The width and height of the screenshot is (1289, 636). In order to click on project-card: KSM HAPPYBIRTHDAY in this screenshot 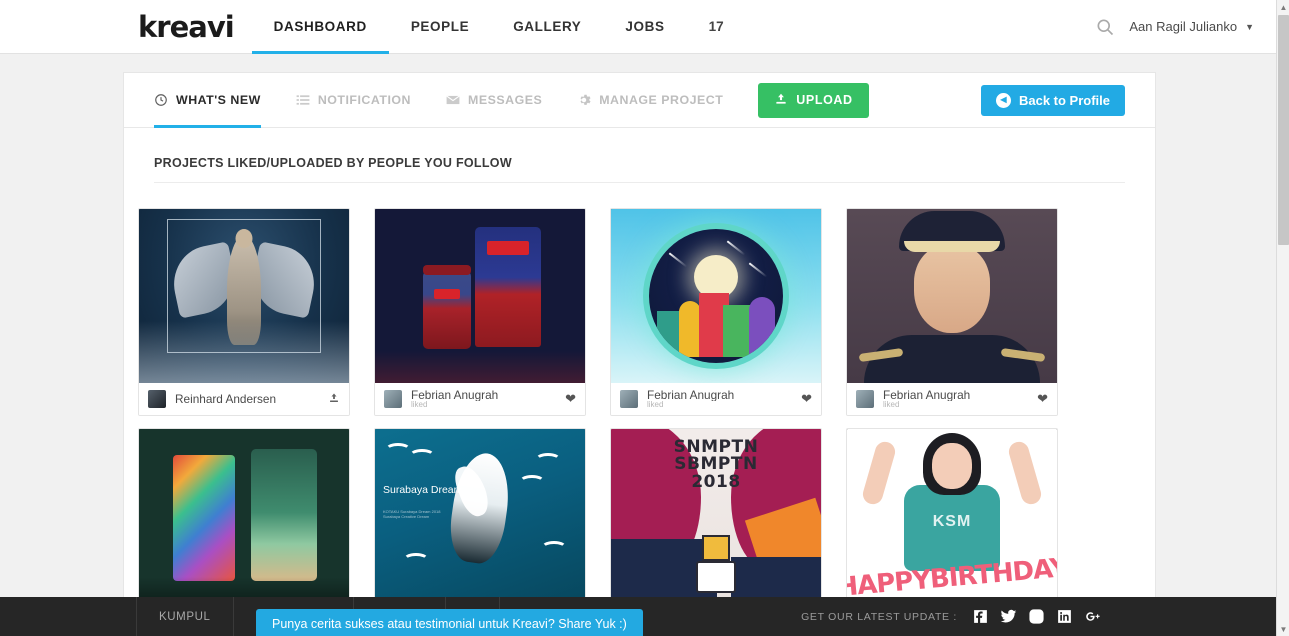, I will do `click(952, 514)`.